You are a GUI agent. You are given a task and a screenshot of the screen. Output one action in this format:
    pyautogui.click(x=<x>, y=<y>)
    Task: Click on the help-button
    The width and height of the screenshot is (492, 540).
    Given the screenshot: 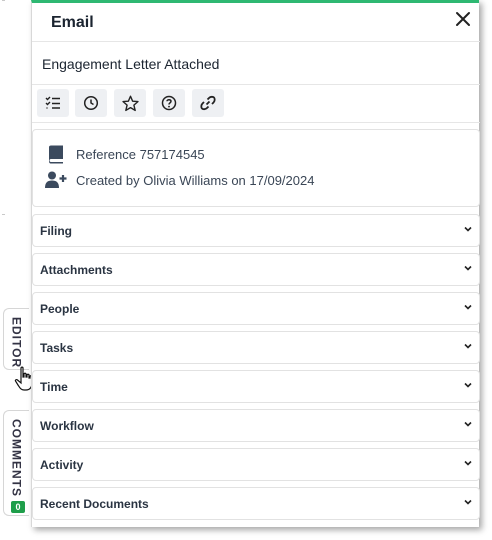 What is the action you would take?
    pyautogui.click(x=169, y=103)
    